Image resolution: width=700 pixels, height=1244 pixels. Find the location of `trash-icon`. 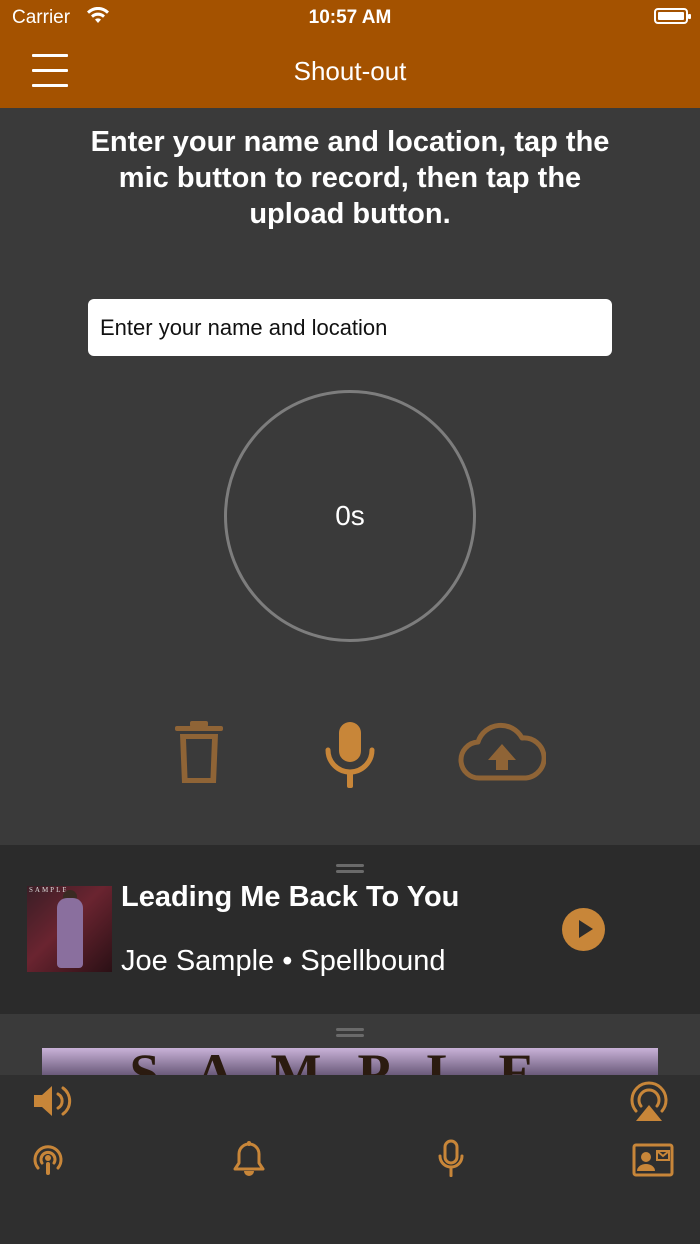

trash-icon is located at coordinates (199, 753).